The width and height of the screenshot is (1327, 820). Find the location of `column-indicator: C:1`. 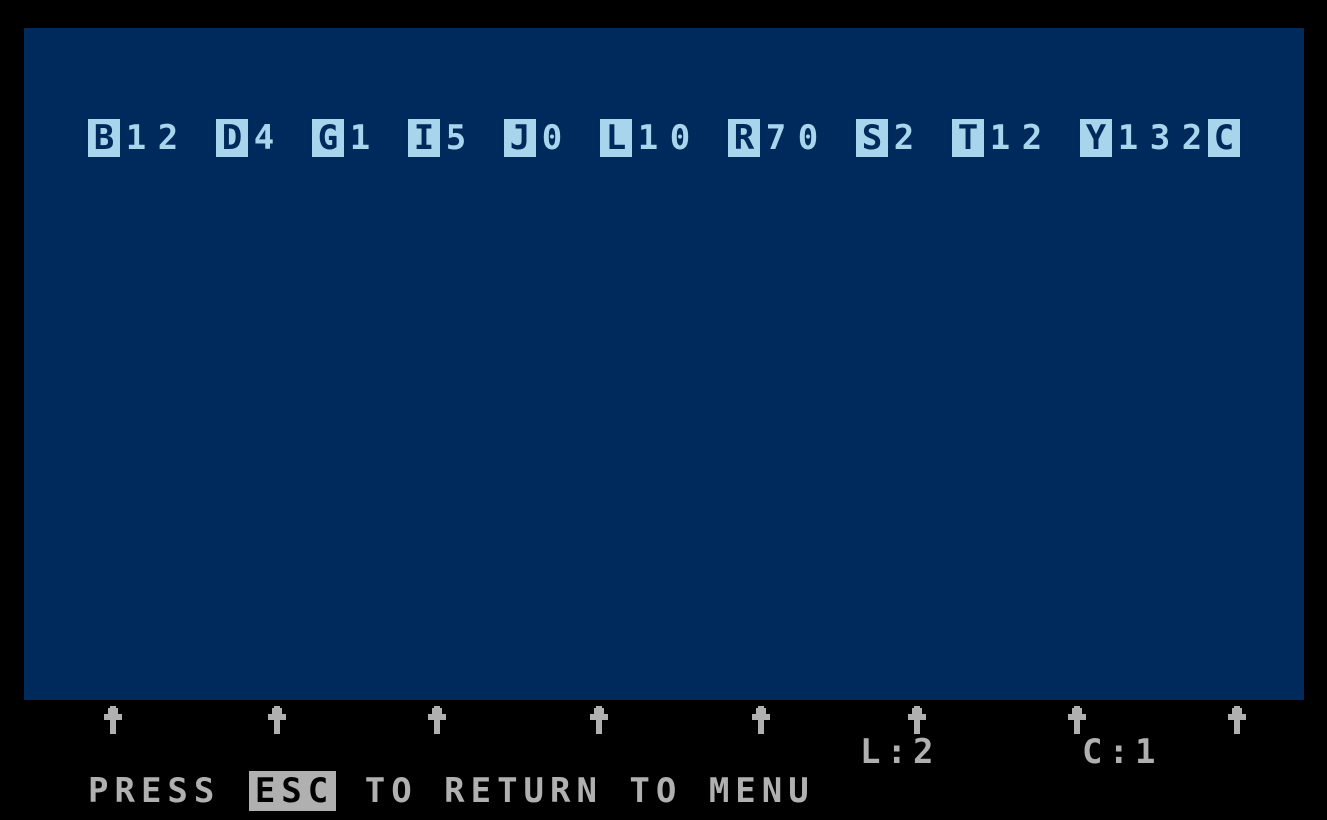

column-indicator: C:1 is located at coordinates (1122, 752).